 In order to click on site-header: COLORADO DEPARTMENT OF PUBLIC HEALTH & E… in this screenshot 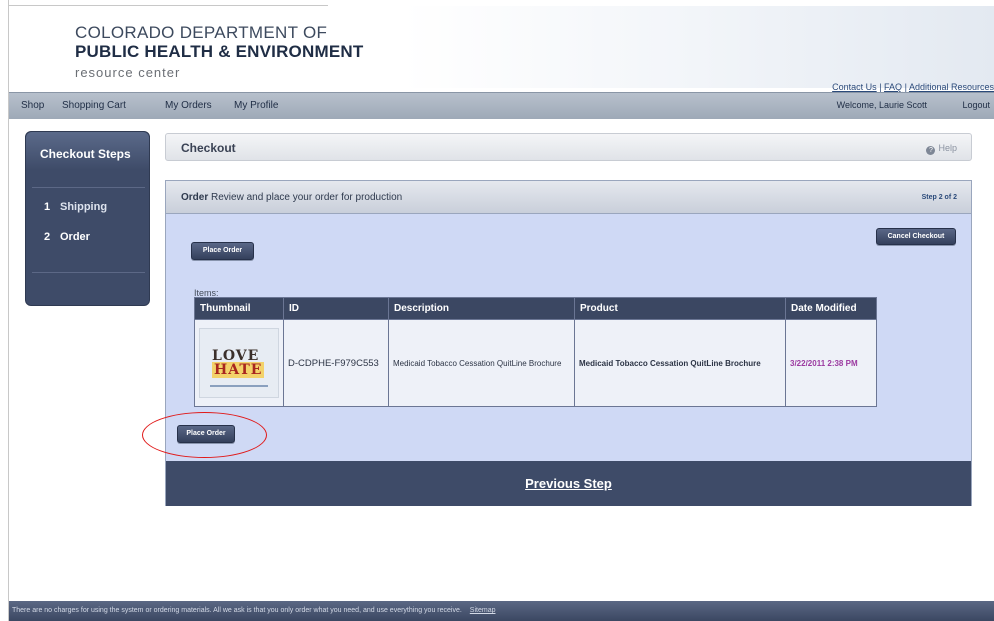, I will do `click(501, 49)`.